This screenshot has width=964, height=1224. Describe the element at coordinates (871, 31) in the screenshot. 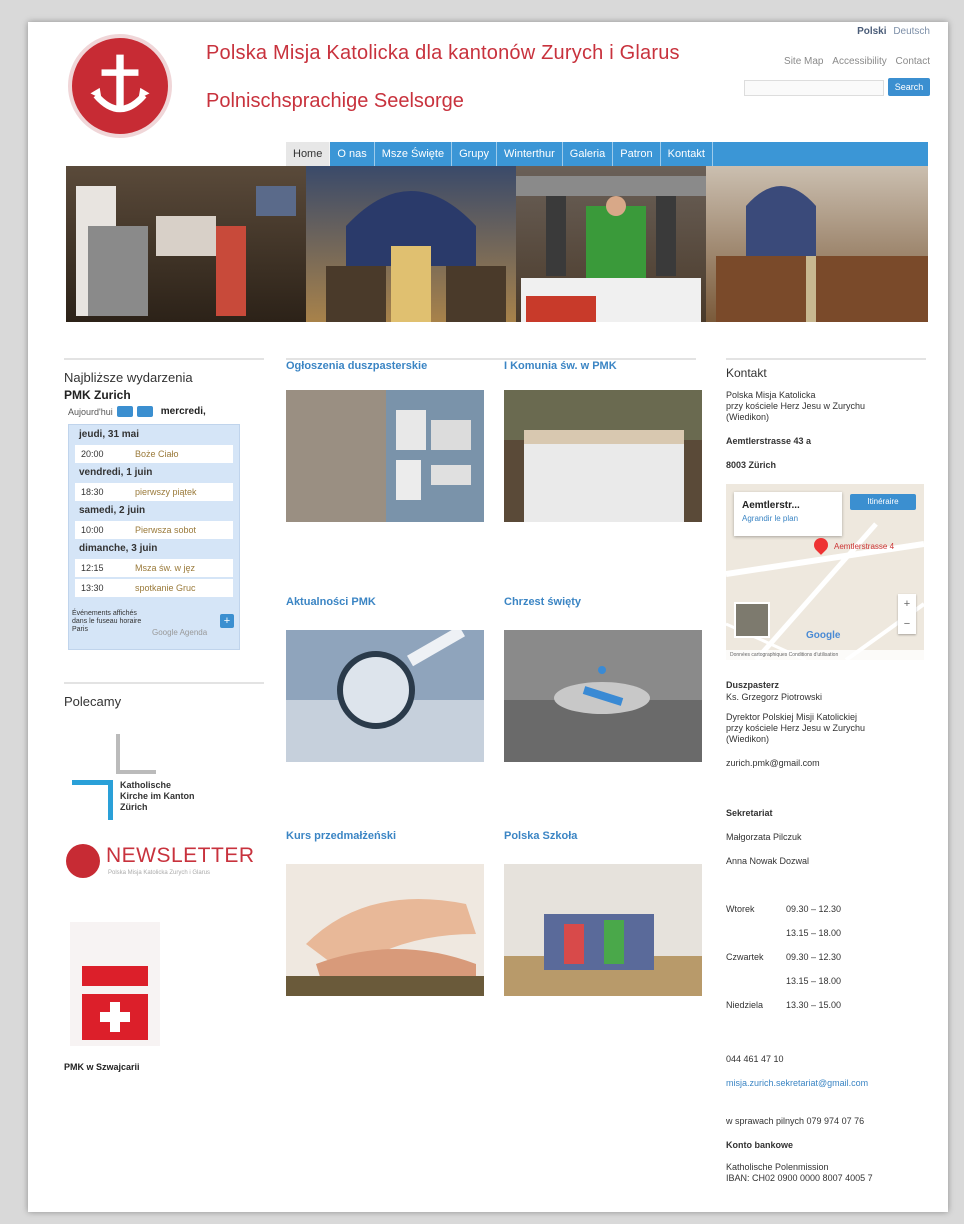

I see `lang-polski: Polski` at that location.